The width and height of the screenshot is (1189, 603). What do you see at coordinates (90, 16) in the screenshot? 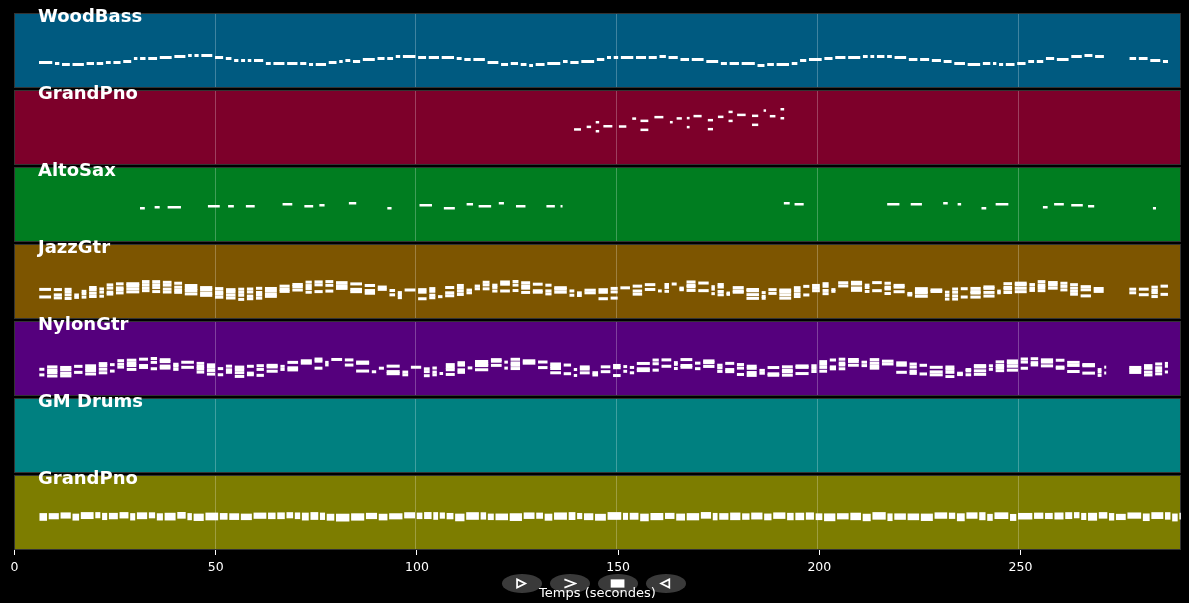
I see `track-name: WoodBass` at bounding box center [90, 16].